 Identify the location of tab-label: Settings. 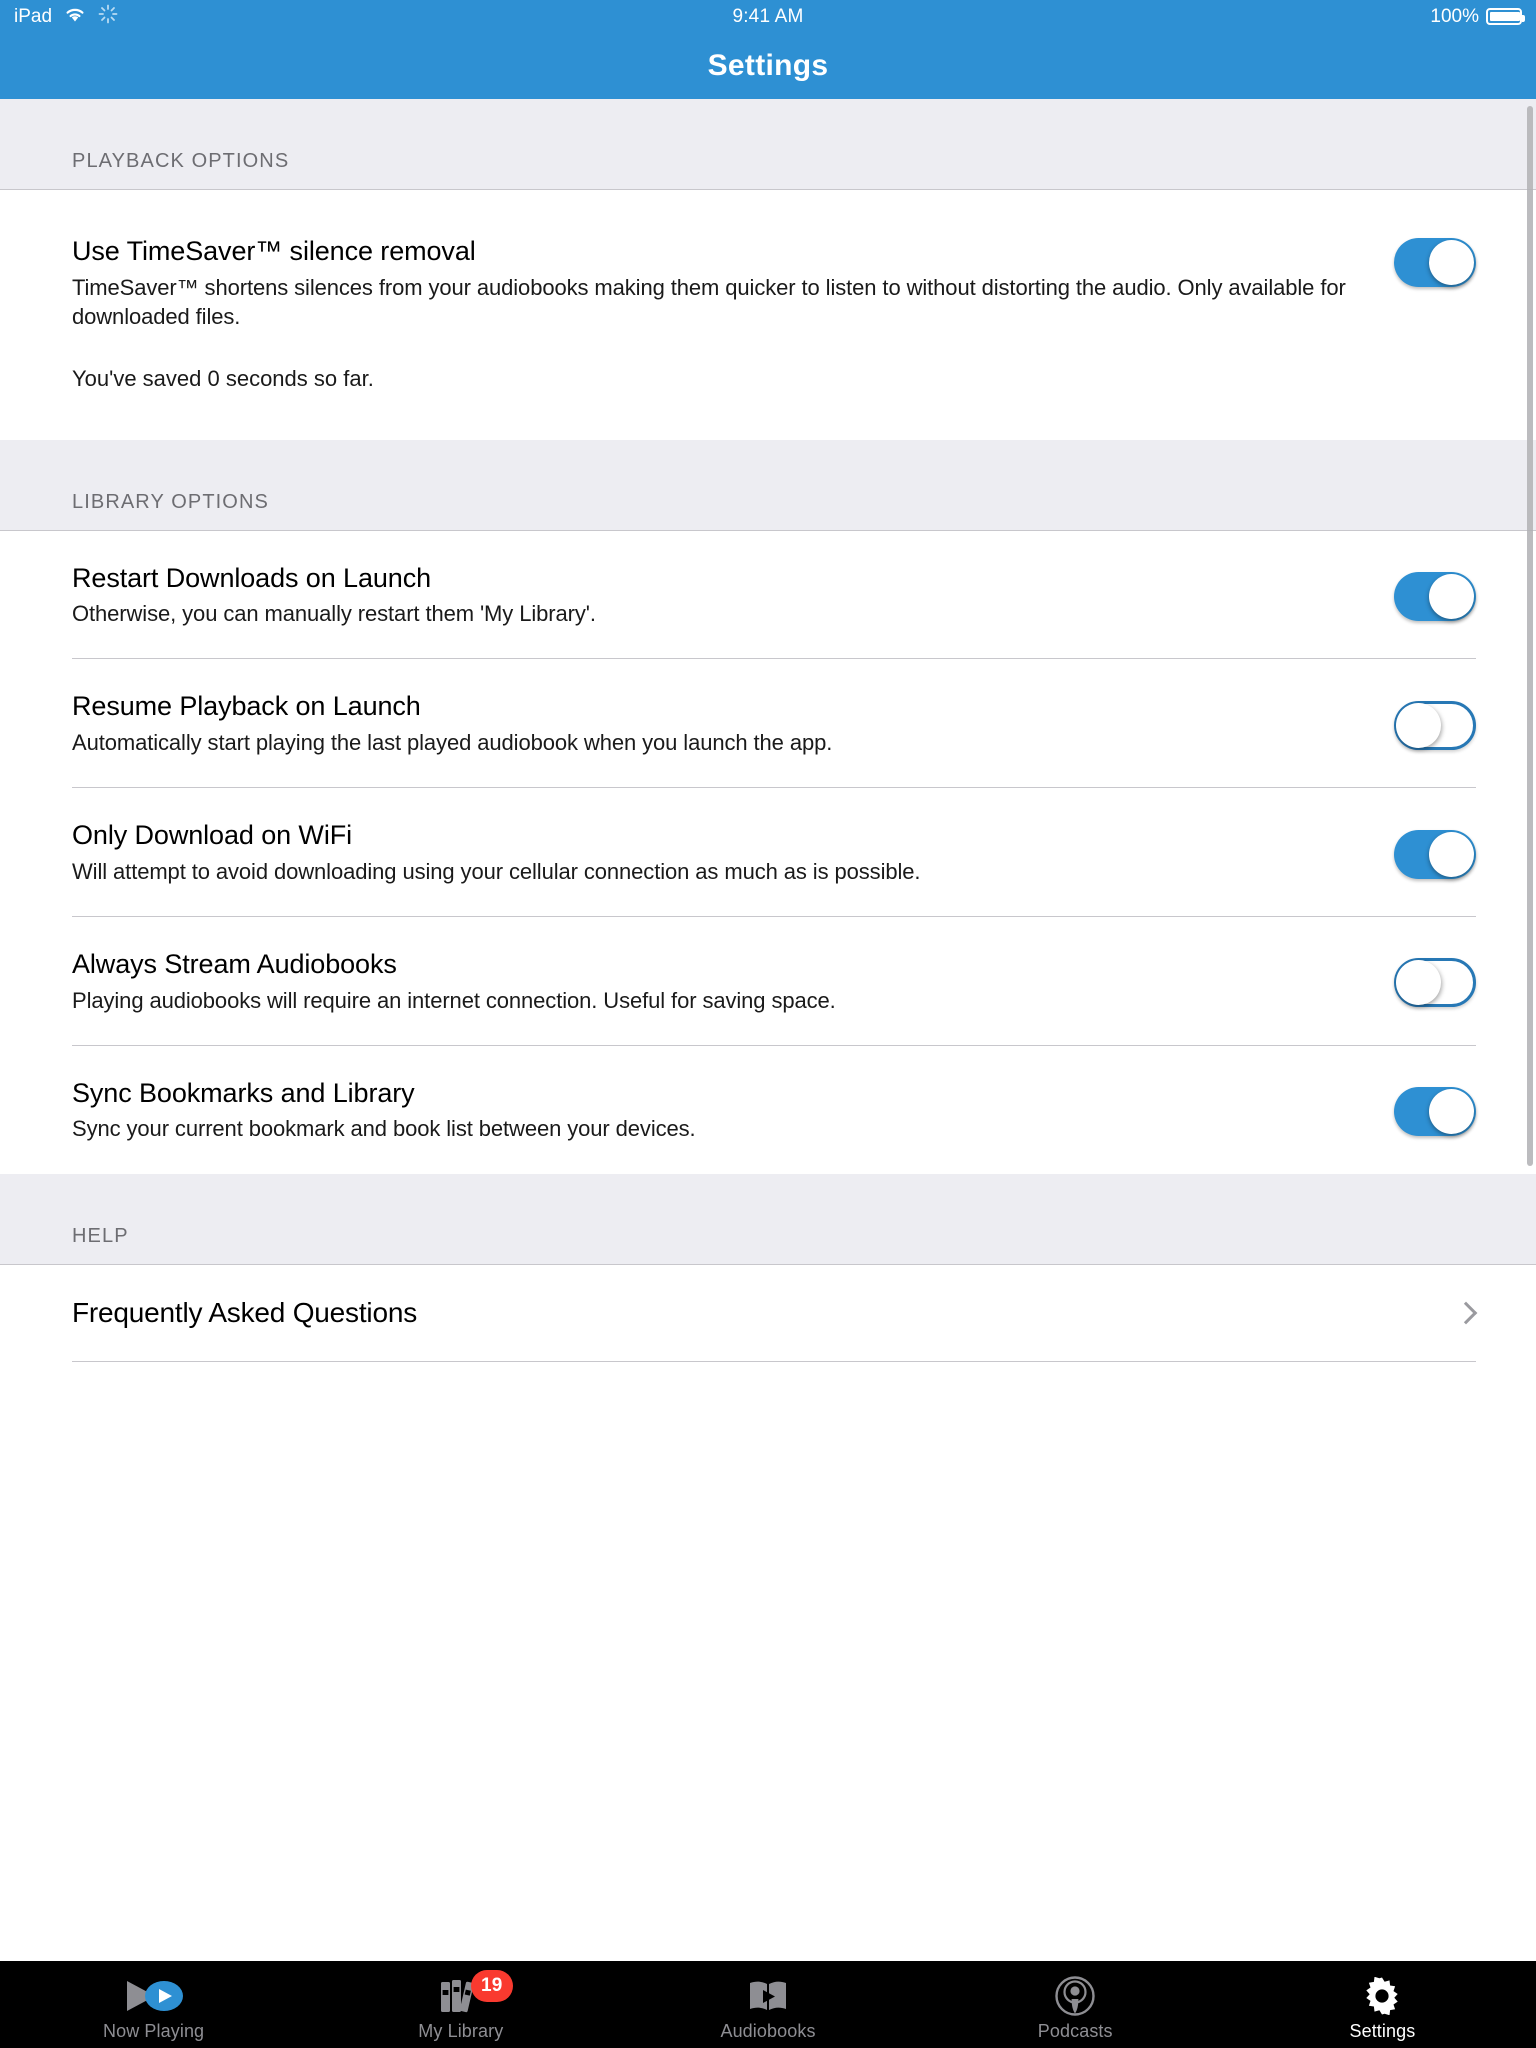
(1382, 2030).